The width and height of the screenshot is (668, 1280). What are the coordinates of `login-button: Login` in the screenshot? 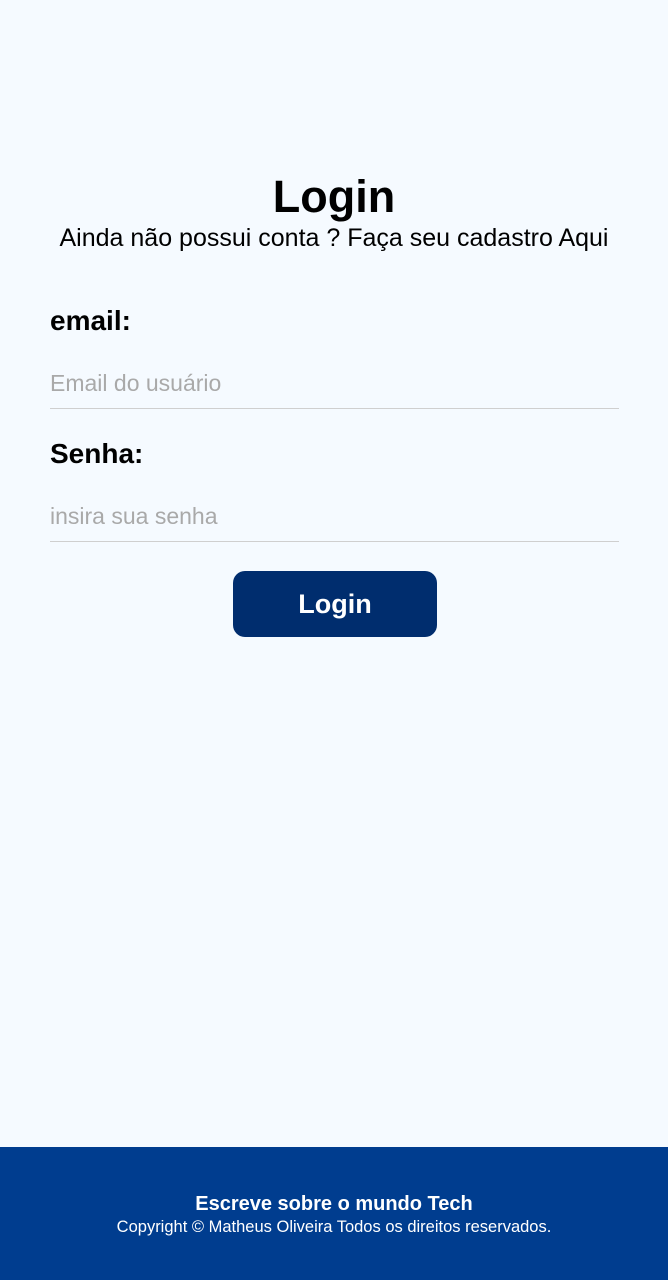 It's located at (335, 604).